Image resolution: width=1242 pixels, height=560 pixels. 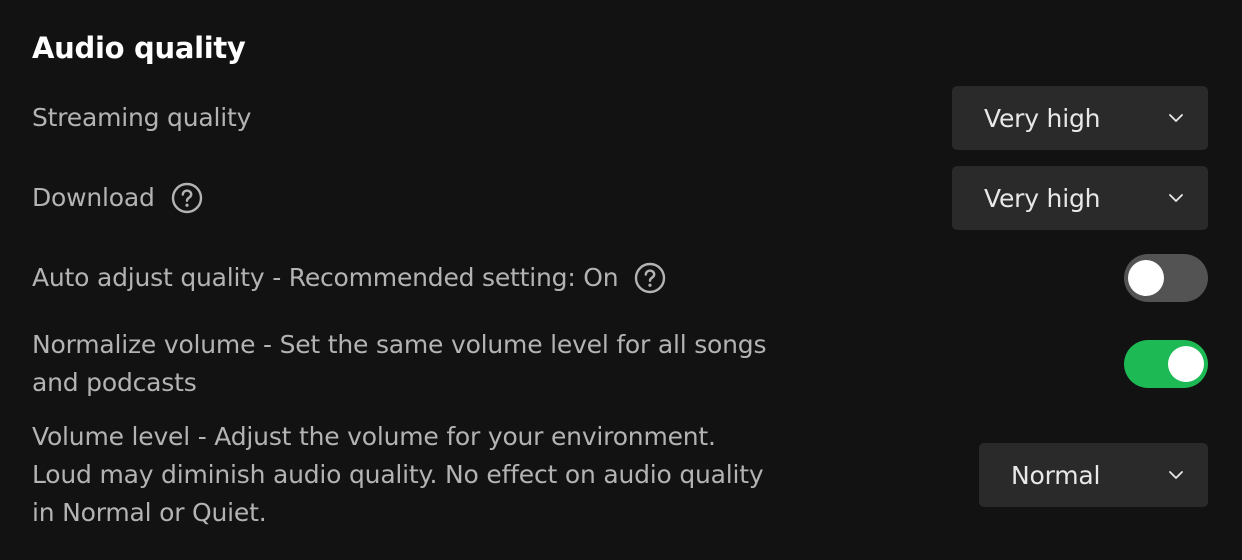 I want to click on download-quality-value: Very high, so click(x=1042, y=198).